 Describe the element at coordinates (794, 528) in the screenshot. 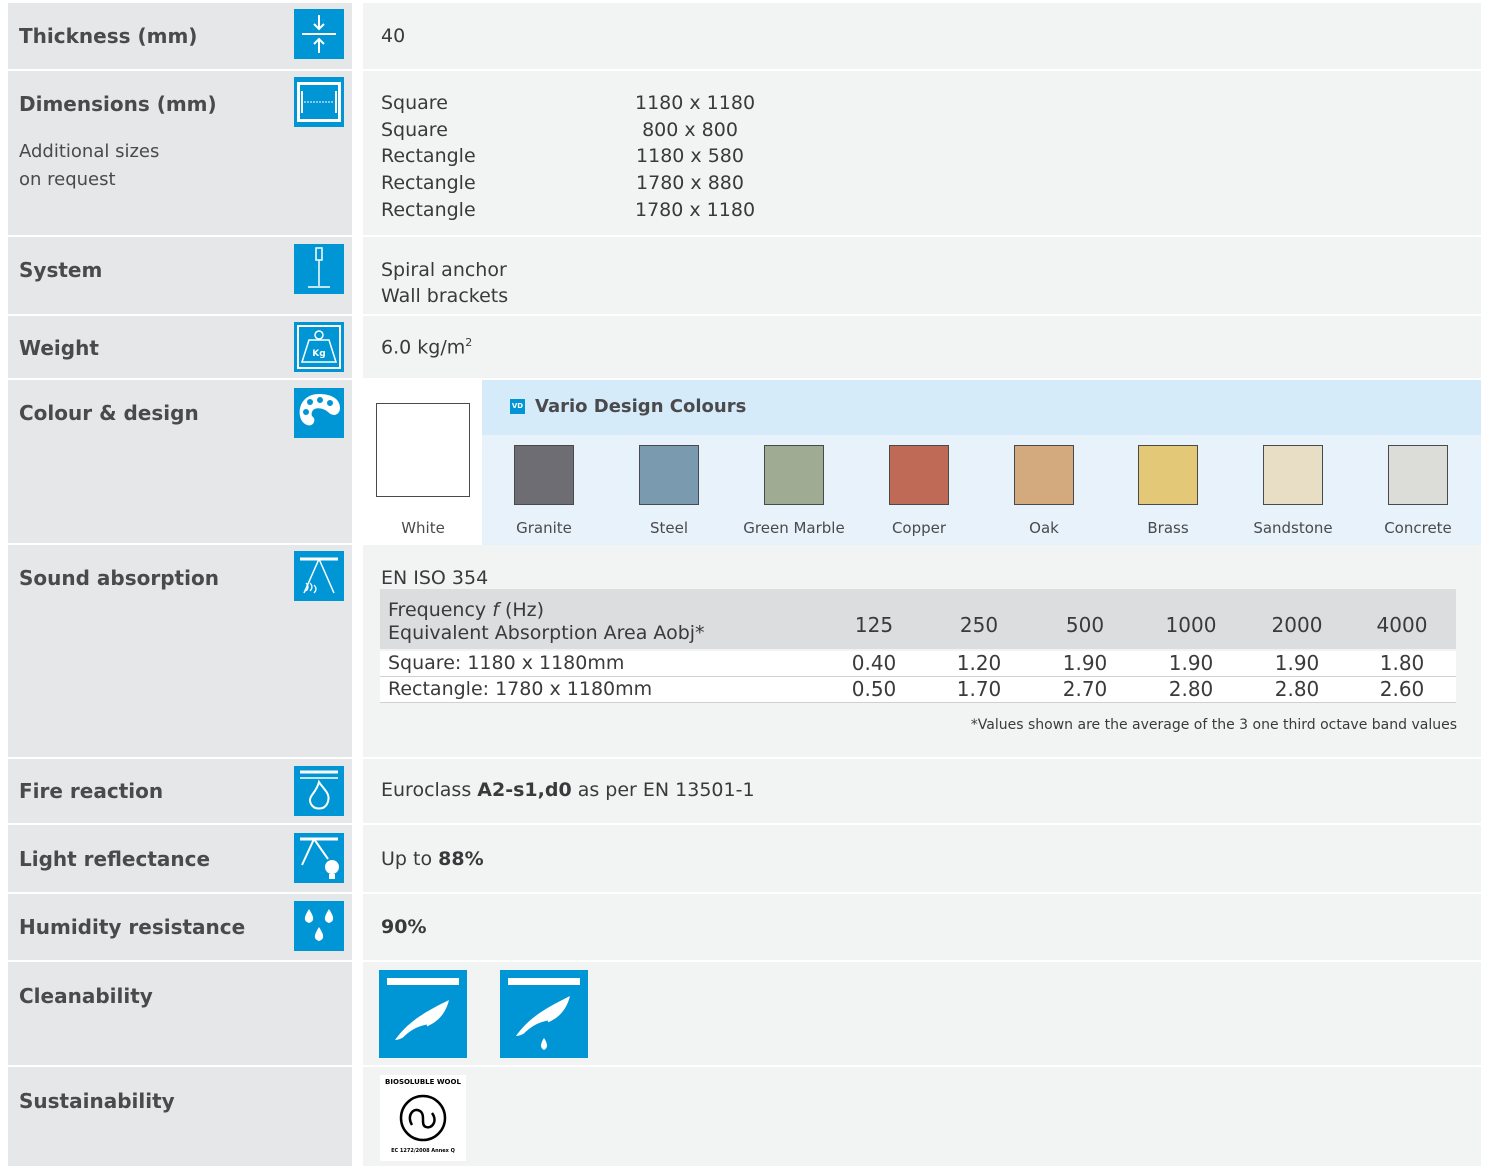

I see `swatch-name: Green Marble` at that location.